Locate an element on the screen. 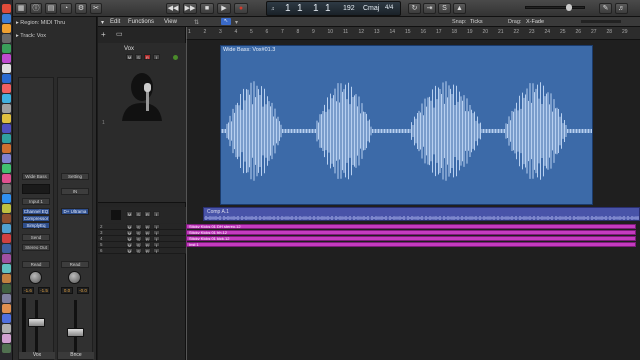  eq-thumbnail is located at coordinates (36, 189).